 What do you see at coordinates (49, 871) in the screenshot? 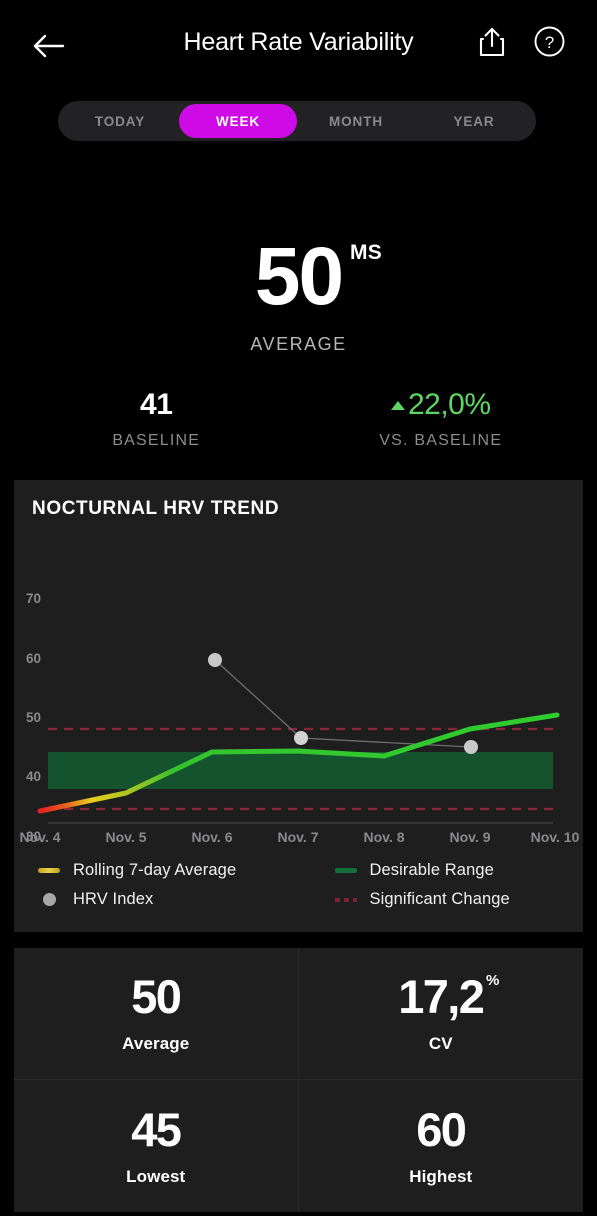
I see `gradient-line-swatch-icon` at bounding box center [49, 871].